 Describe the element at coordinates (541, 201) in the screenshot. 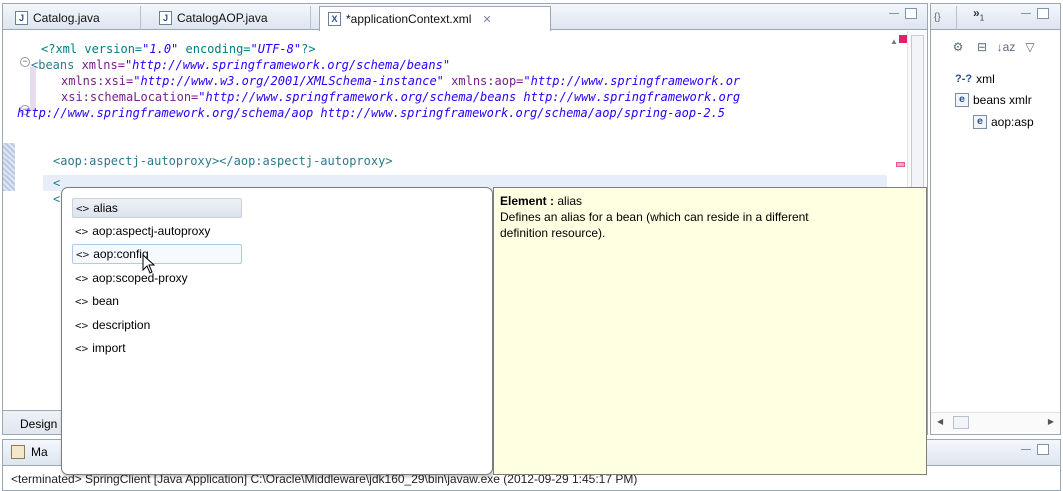

I see `doc-title: Element : alias` at that location.